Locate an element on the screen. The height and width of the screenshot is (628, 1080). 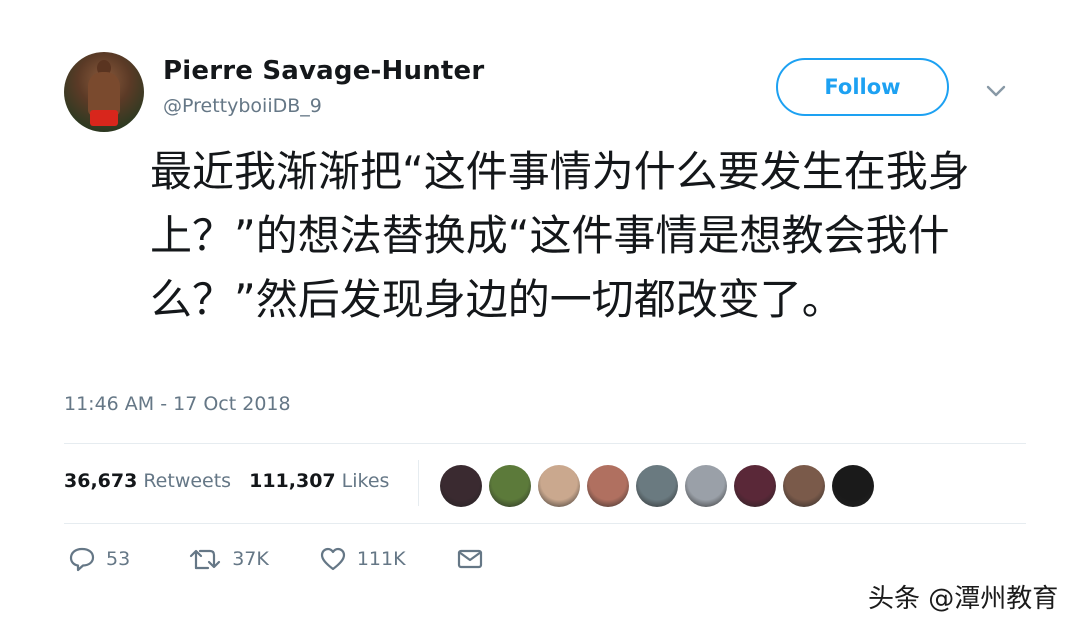
author-avatar is located at coordinates (104, 92).